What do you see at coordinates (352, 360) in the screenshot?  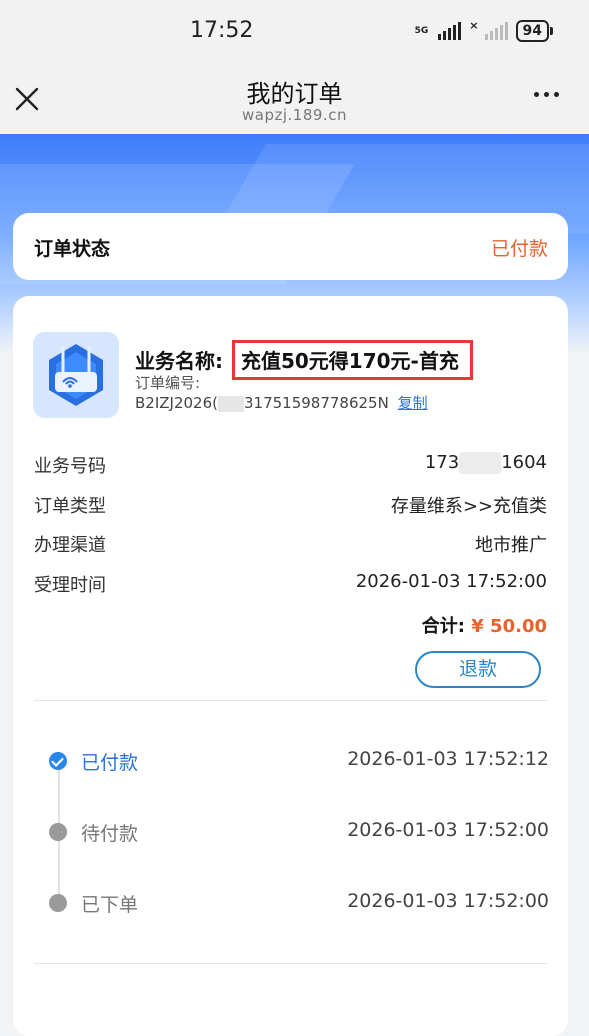 I see `biz-name-value: 充值50元得170元-首充` at bounding box center [352, 360].